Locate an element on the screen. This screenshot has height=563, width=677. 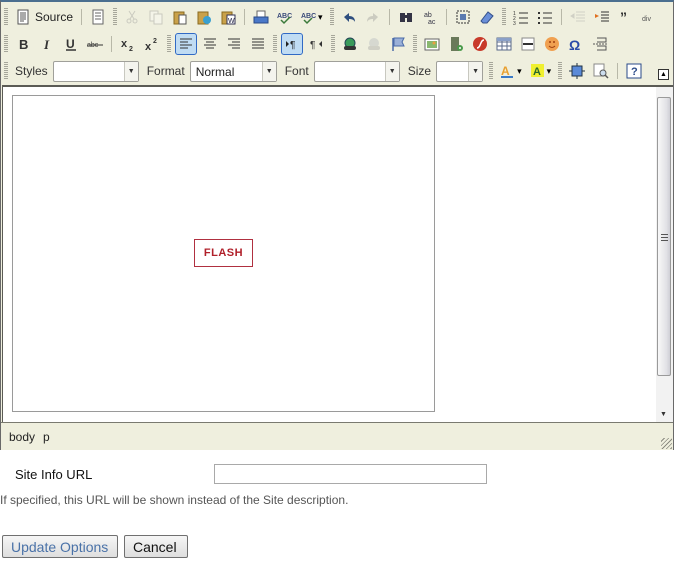
cut-button is located at coordinates (132, 17).